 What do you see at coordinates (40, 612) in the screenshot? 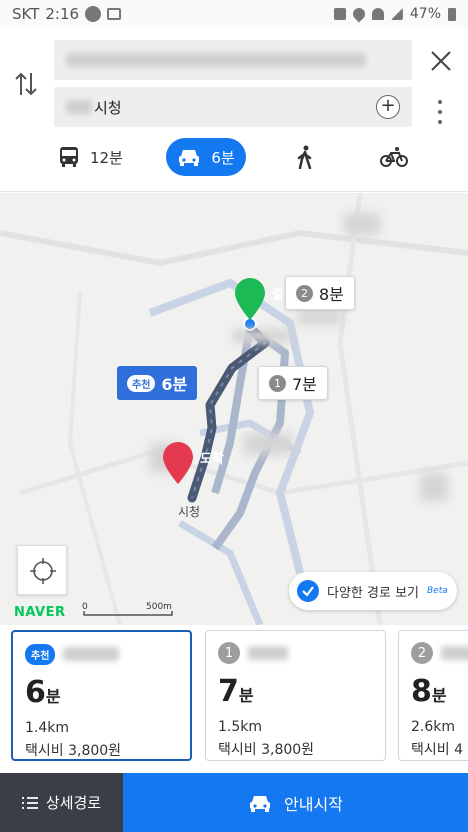
I see `naver-logo: NAVER` at bounding box center [40, 612].